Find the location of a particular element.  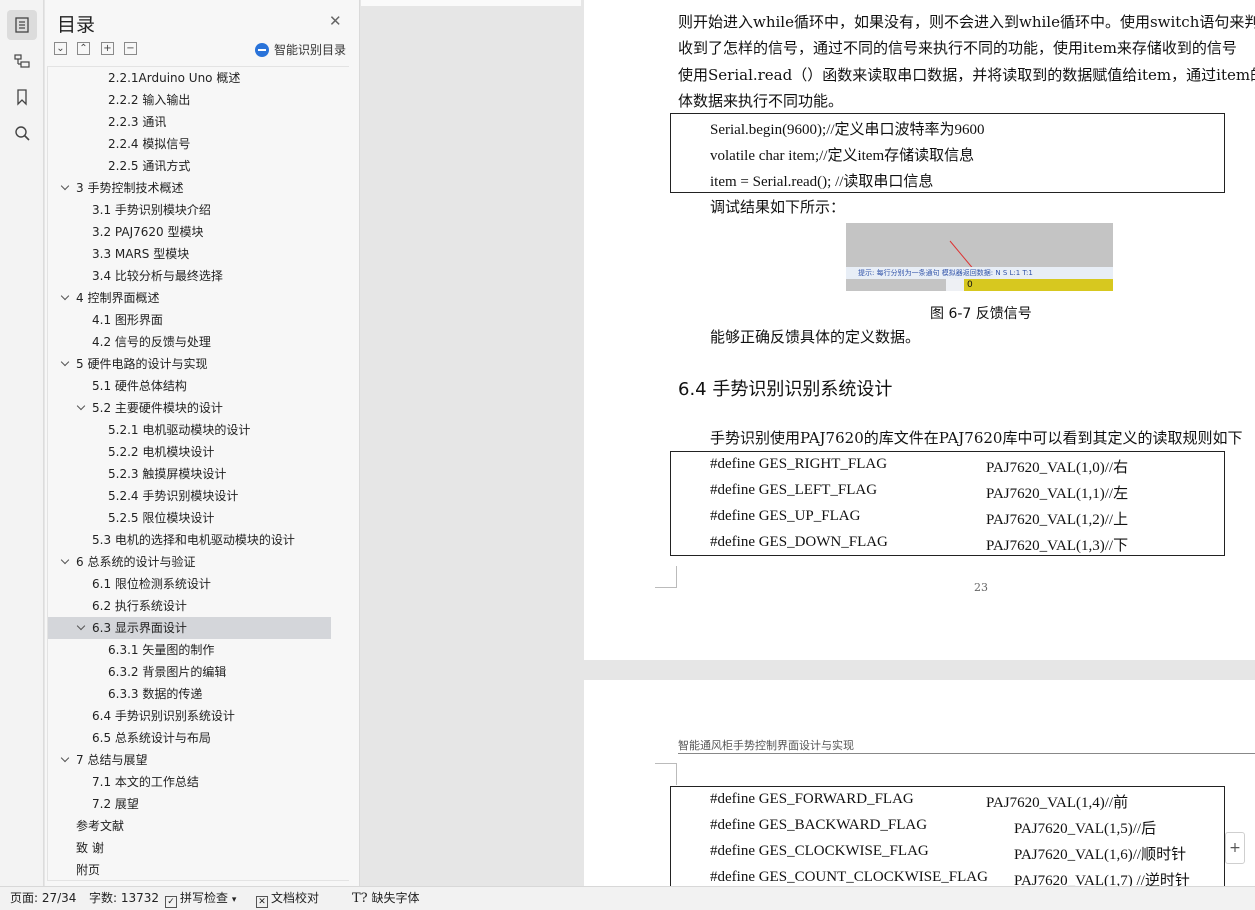

toc-item: 6.1 限位检测系统设计 is located at coordinates (189, 584).